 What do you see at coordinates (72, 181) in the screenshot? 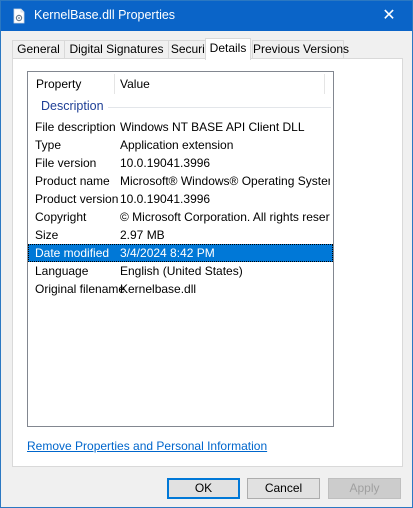
I see `property-name: Product name` at bounding box center [72, 181].